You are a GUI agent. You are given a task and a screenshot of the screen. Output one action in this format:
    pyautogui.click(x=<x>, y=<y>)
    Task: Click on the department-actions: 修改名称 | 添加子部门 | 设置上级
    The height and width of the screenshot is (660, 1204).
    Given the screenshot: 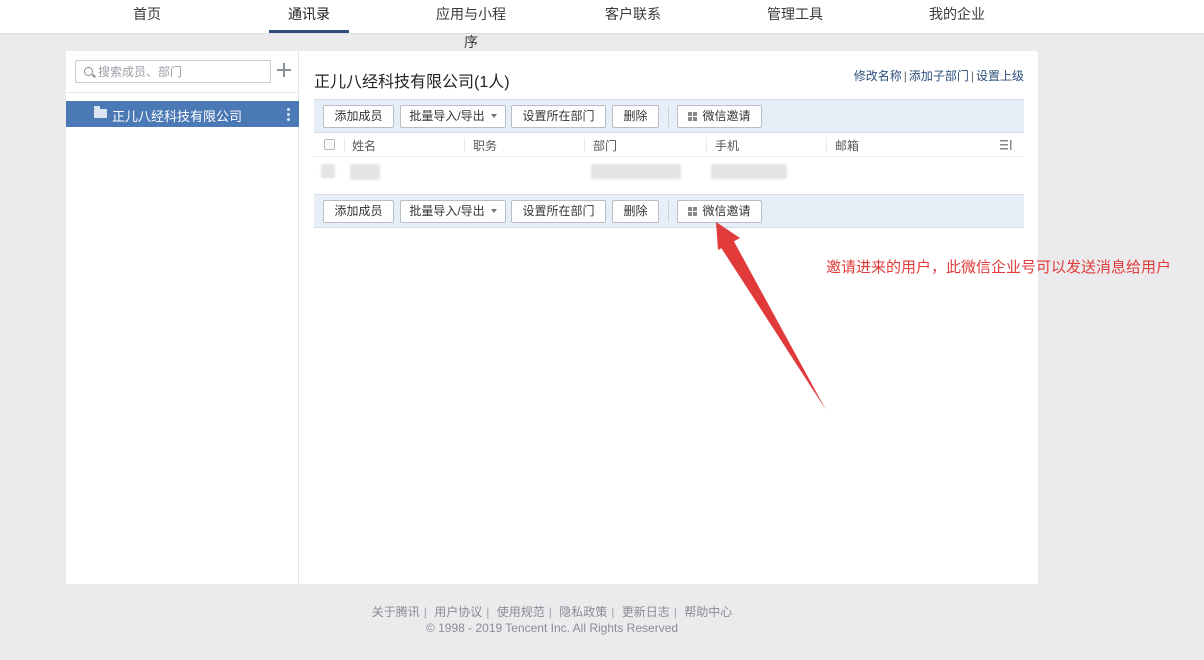 What is the action you would take?
    pyautogui.click(x=938, y=76)
    